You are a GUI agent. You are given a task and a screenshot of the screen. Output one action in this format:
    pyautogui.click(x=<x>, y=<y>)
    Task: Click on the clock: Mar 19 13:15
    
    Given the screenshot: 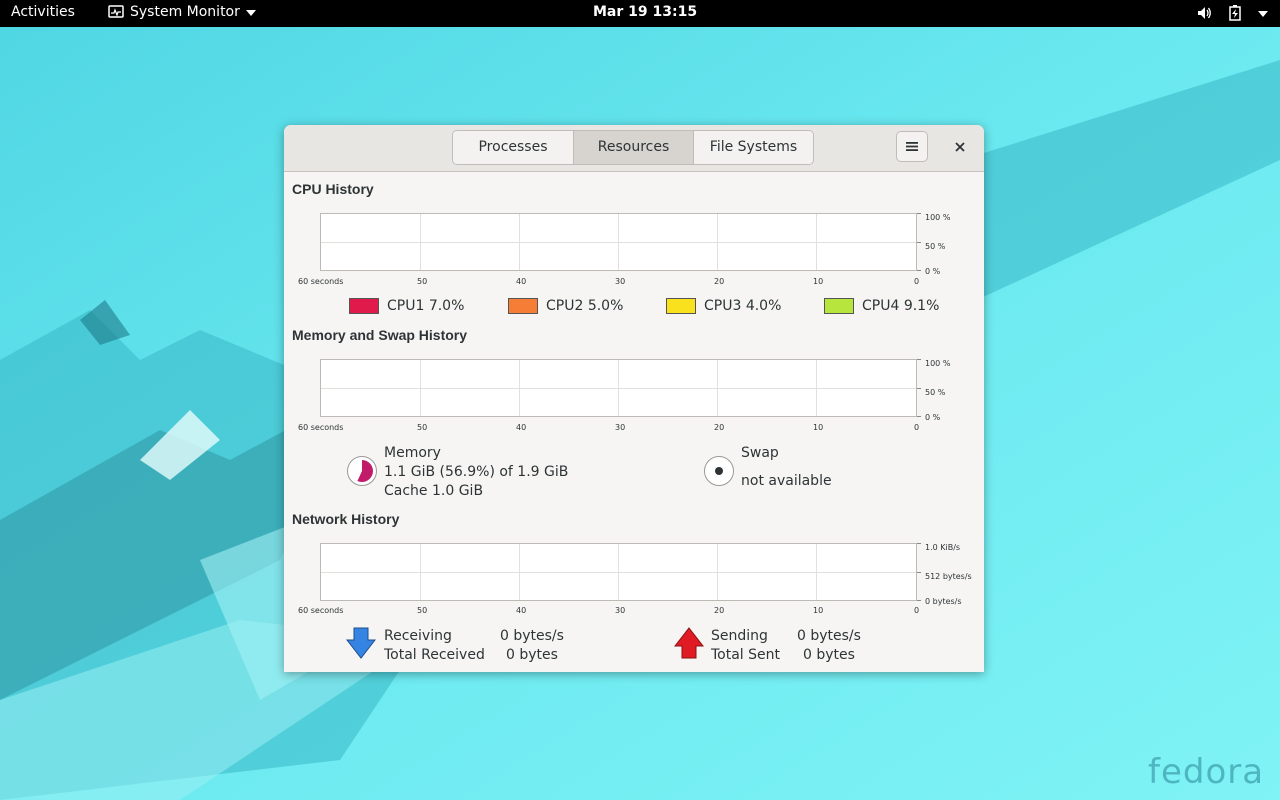 What is the action you would take?
    pyautogui.click(x=645, y=12)
    